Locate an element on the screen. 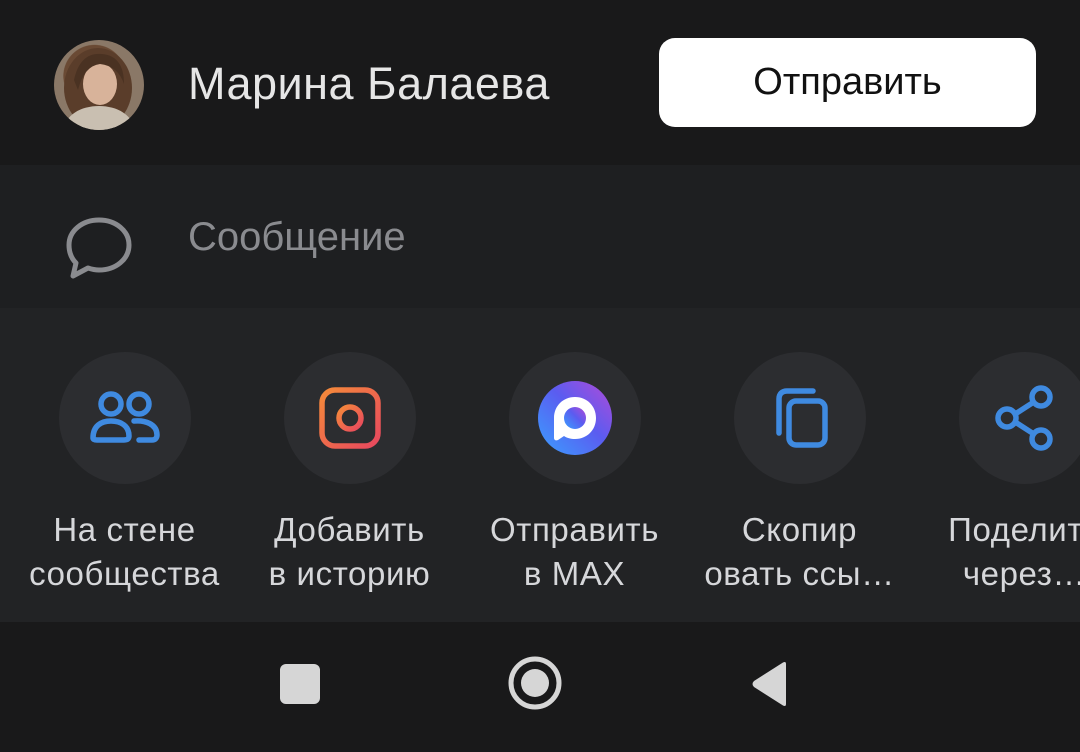  action-label-line: Скопир is located at coordinates (799, 529).